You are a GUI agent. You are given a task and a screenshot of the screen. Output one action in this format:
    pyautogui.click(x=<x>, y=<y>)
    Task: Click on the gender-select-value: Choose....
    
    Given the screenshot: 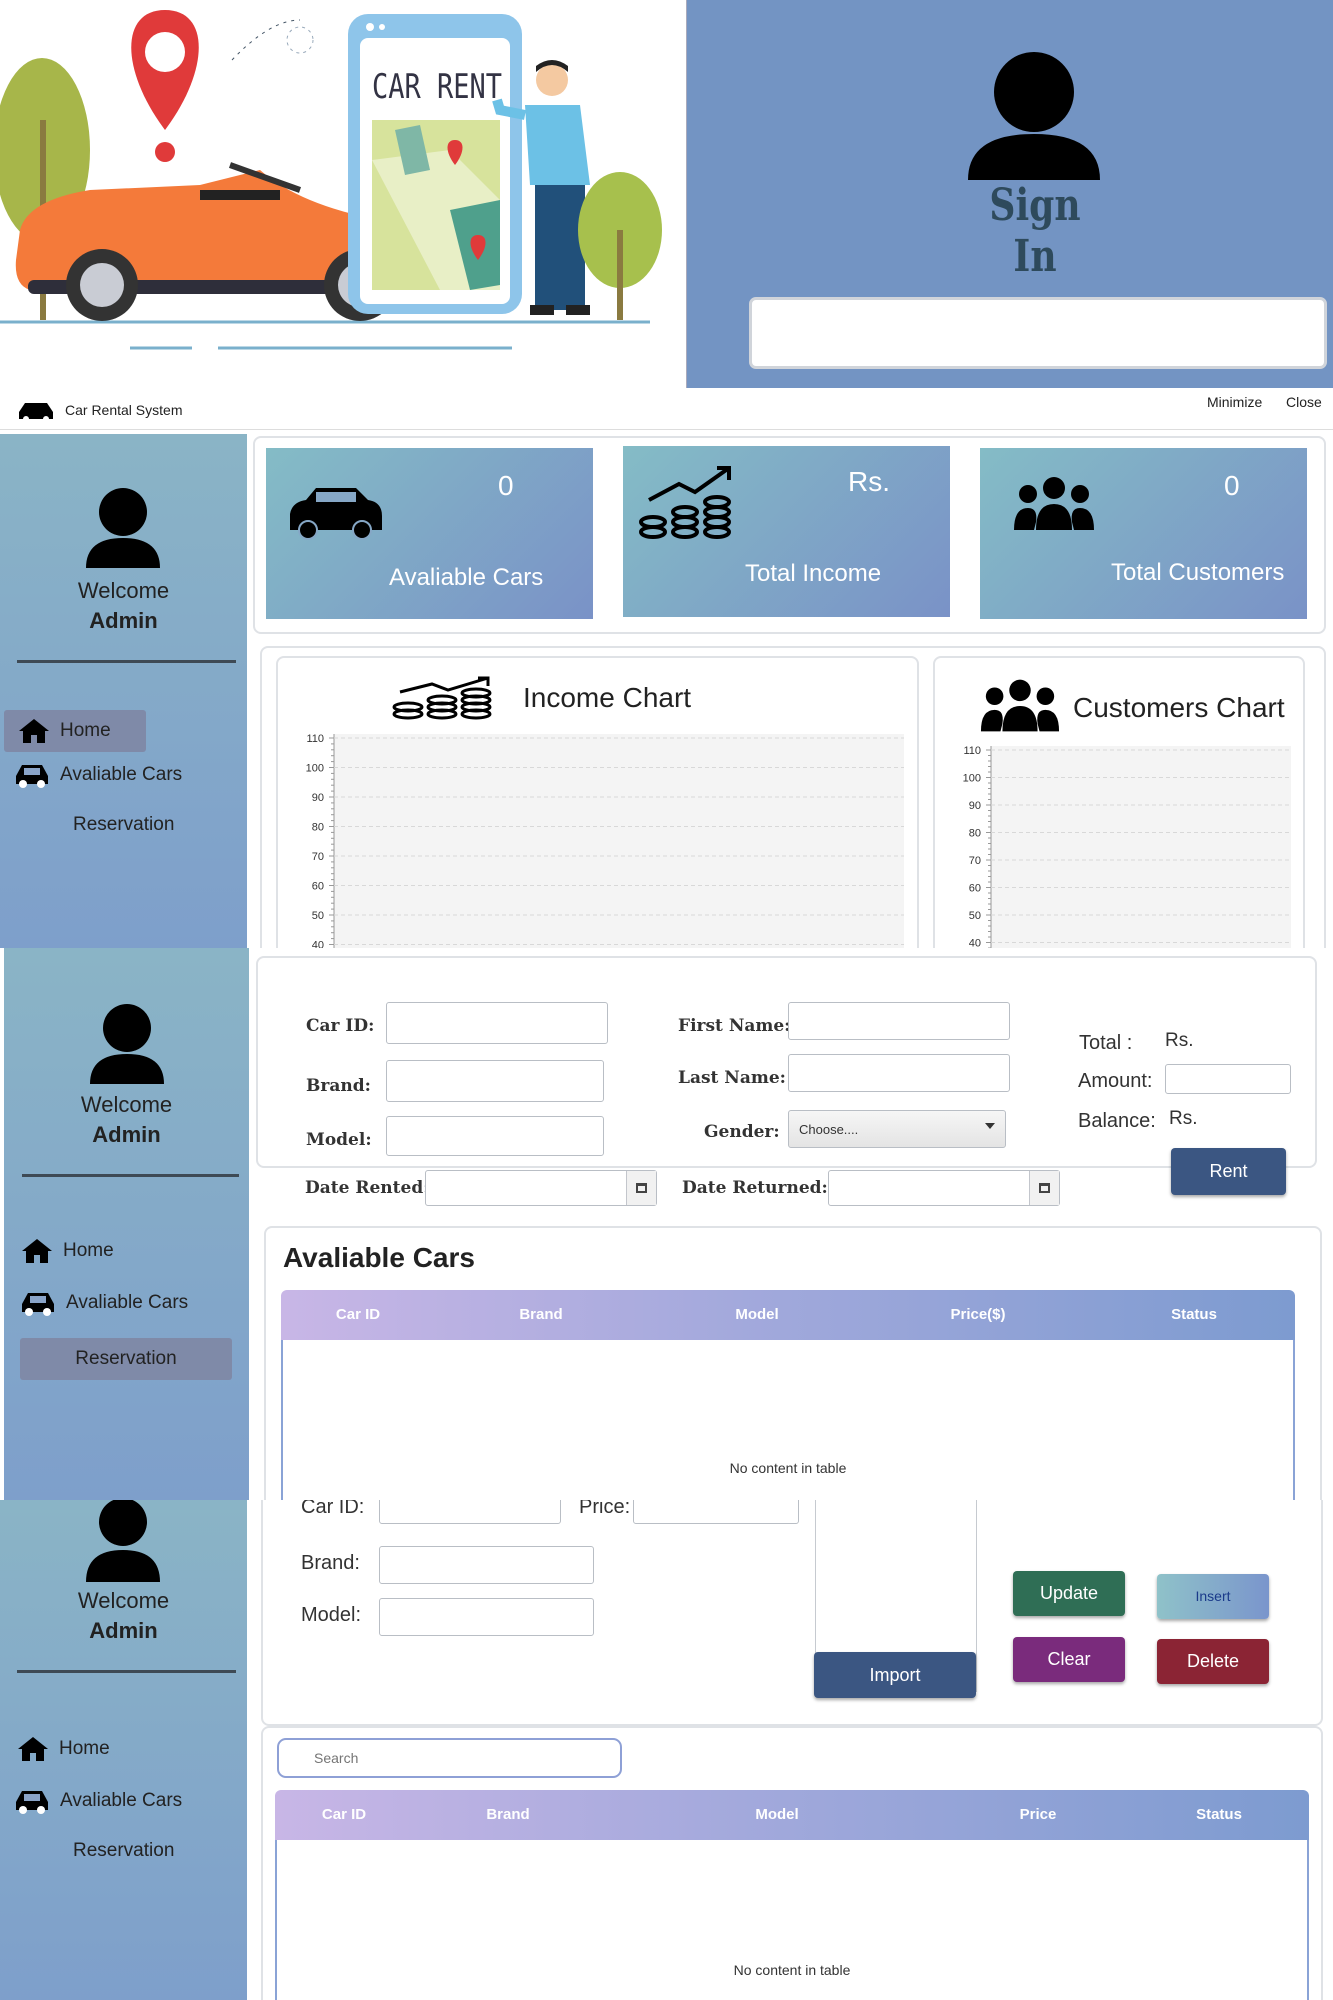 What is the action you would take?
    pyautogui.click(x=829, y=1129)
    